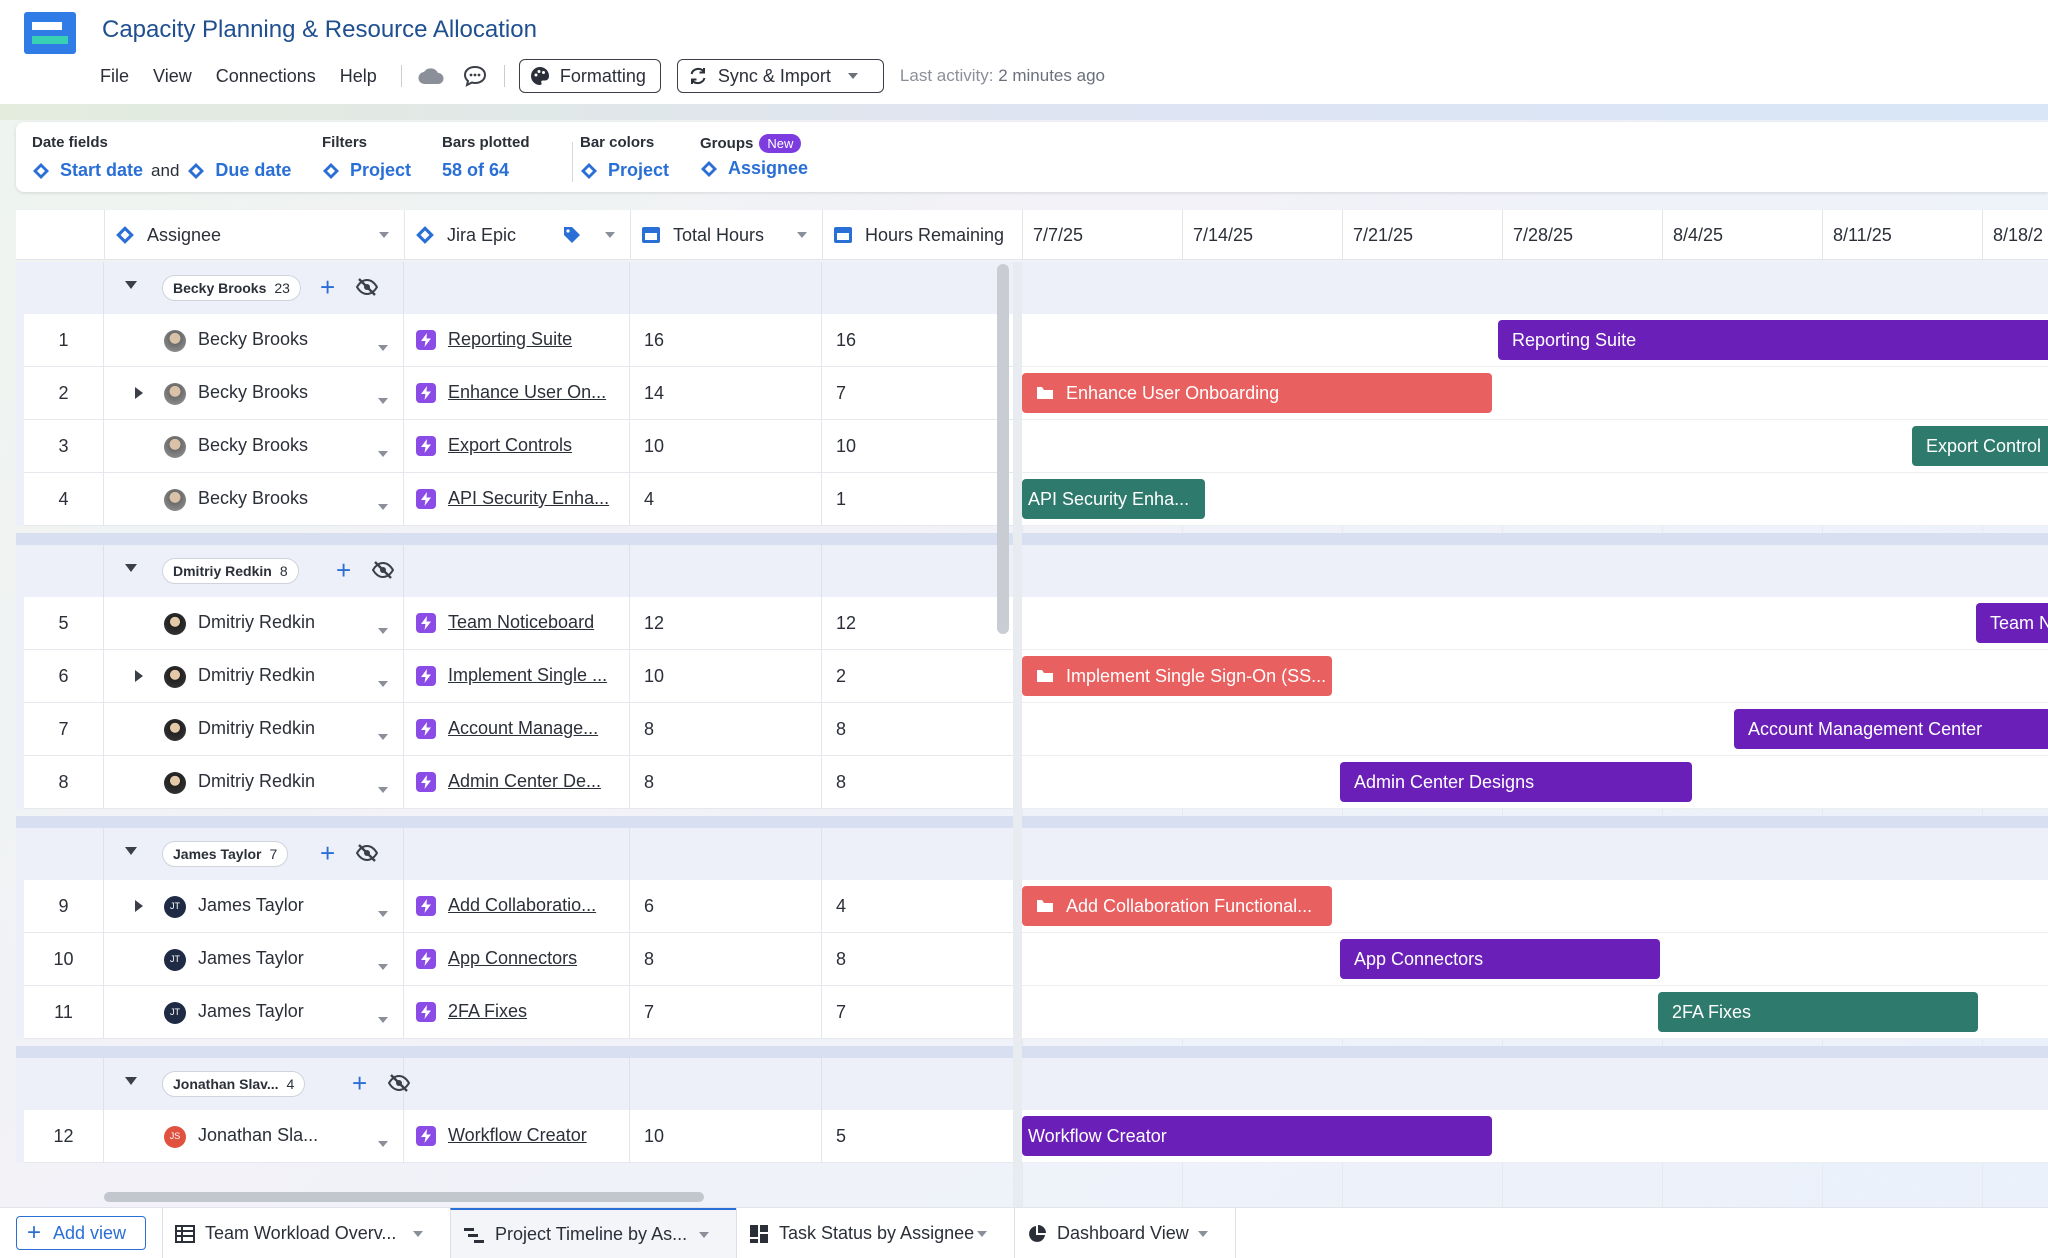 This screenshot has height=1258, width=2048. What do you see at coordinates (726, 906) in the screenshot?
I see `total-hours-cell: 6` at bounding box center [726, 906].